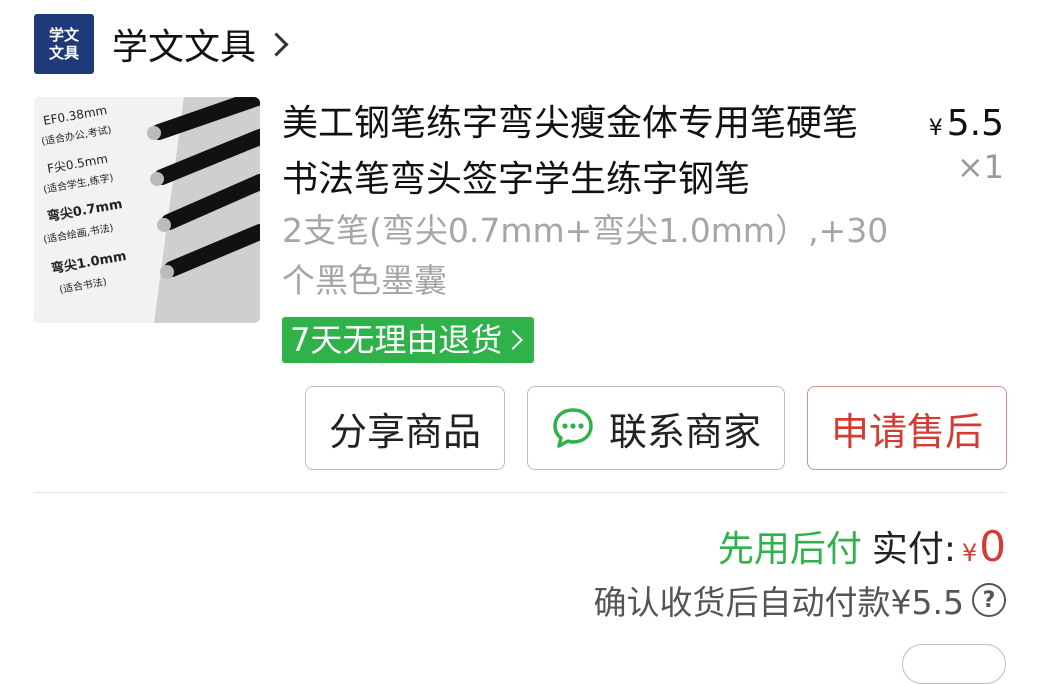  Describe the element at coordinates (684, 431) in the screenshot. I see `contact-seller-label: 联系商家` at that location.